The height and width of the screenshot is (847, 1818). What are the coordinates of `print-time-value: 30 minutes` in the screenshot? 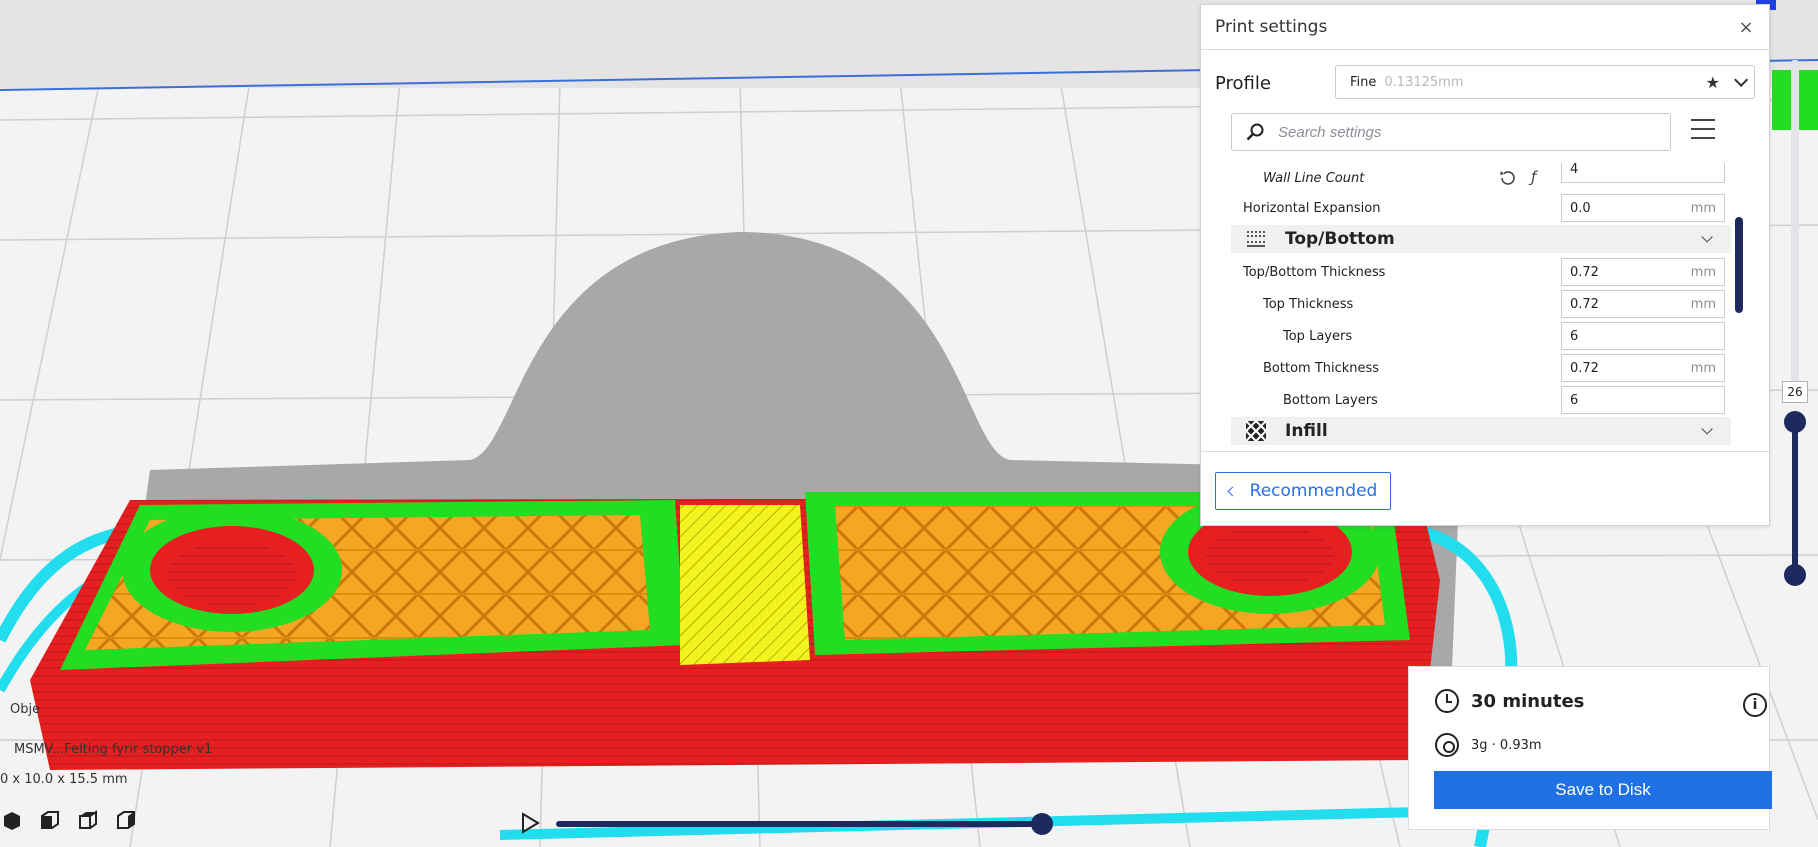 It's located at (1528, 701).